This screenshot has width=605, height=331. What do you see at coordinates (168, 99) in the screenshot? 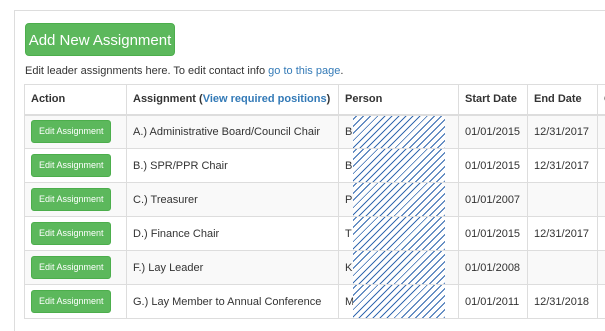
I see `header-assignment-label: Assignment (` at bounding box center [168, 99].